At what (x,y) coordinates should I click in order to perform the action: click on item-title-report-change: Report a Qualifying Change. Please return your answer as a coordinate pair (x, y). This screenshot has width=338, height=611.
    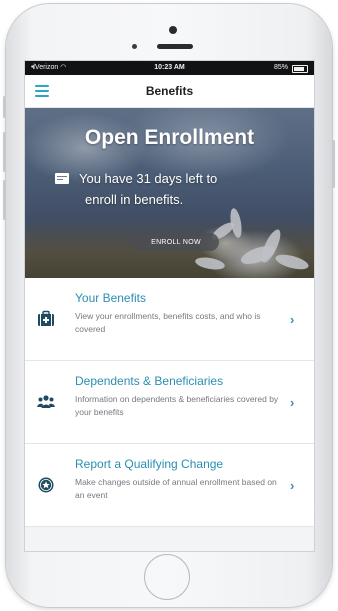
    Looking at the image, I should click on (149, 464).